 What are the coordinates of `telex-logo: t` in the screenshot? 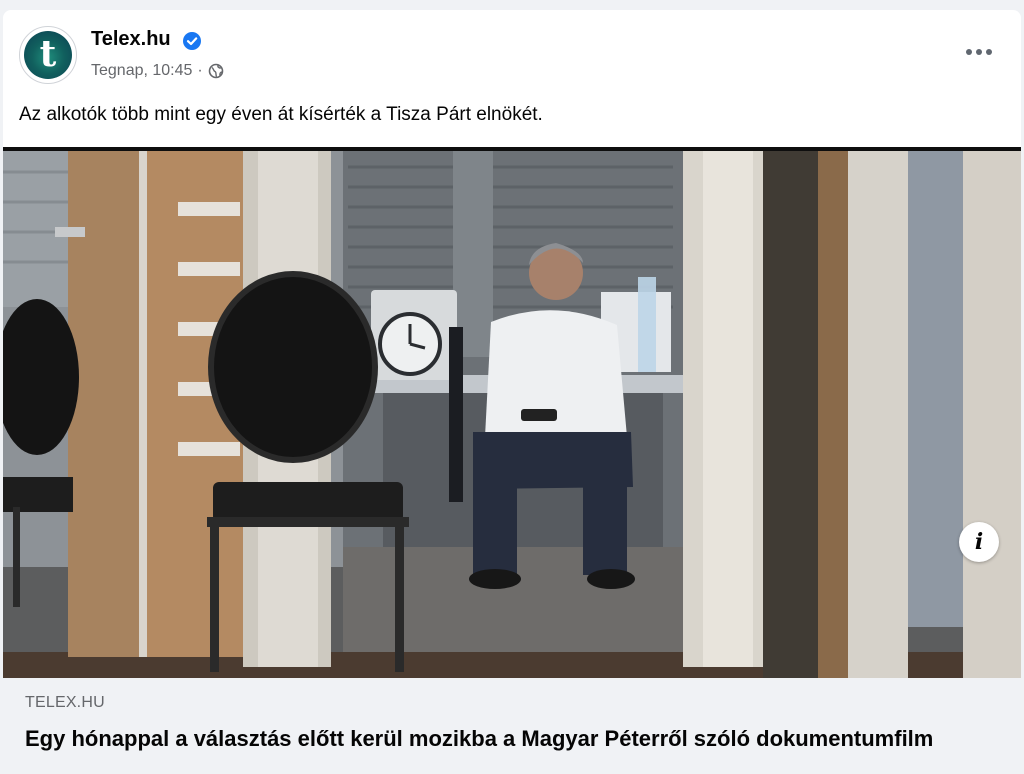 It's located at (48, 55).